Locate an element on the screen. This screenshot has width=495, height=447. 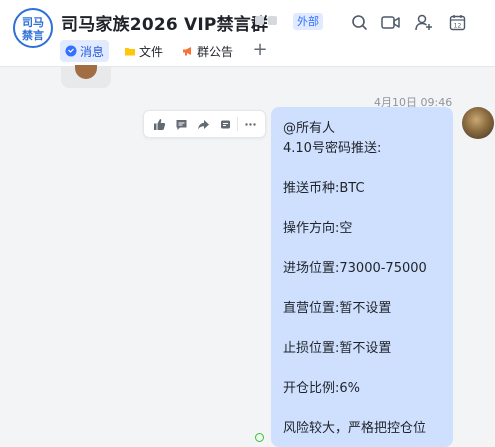
message-line: 风险较大，严格把控仓位 is located at coordinates (355, 428).